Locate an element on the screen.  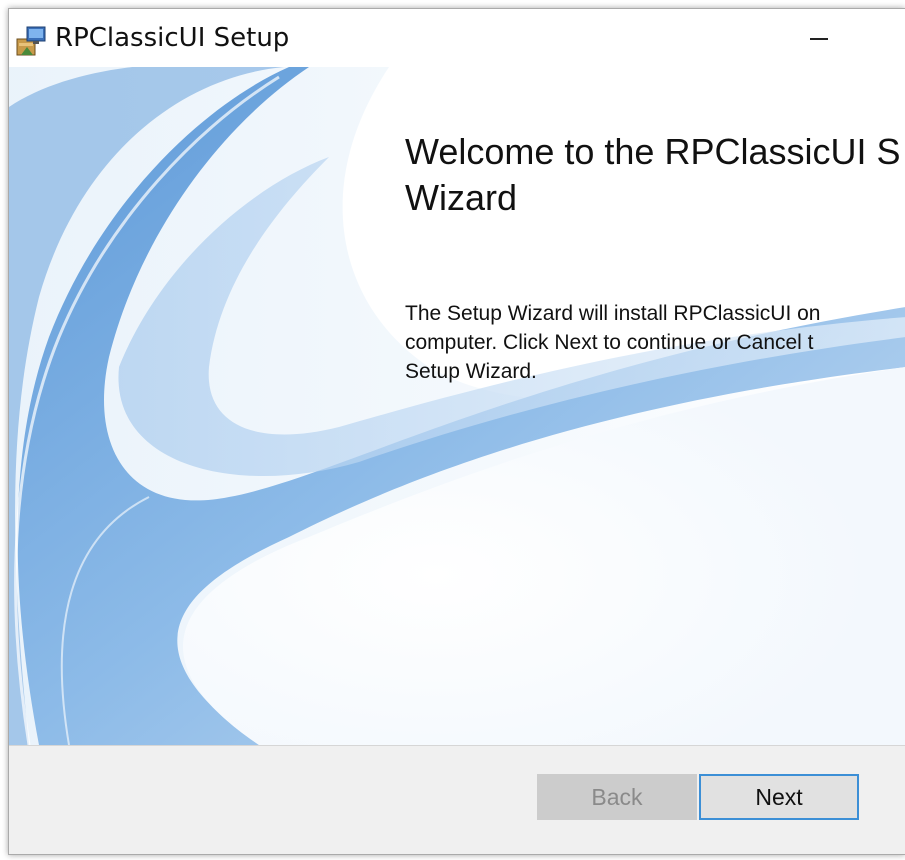
window-title: RPClassicUI Setup is located at coordinates (172, 38).